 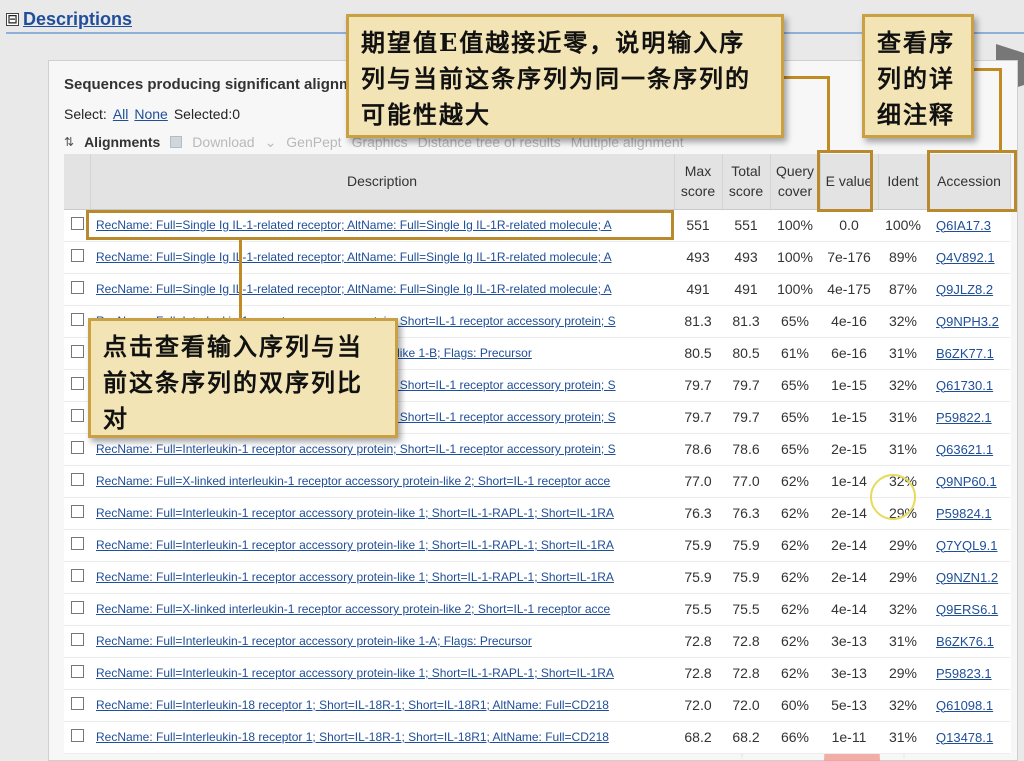 What do you see at coordinates (849, 353) in the screenshot?
I see `e-value-cell: 6e-16` at bounding box center [849, 353].